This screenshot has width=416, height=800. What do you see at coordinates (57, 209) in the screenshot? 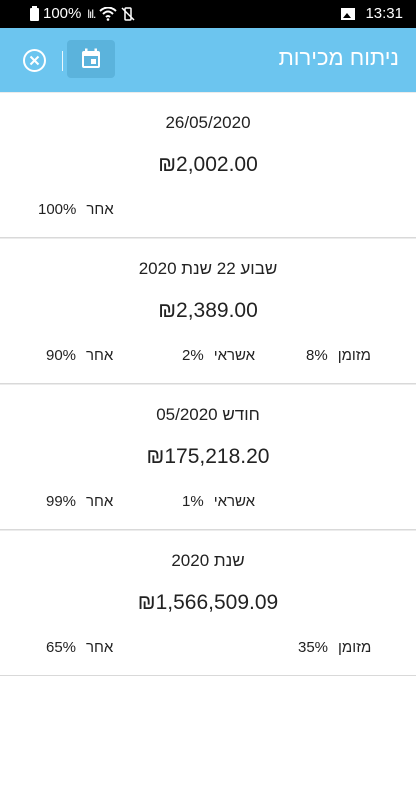
I see `metric-percent: 100%` at bounding box center [57, 209].